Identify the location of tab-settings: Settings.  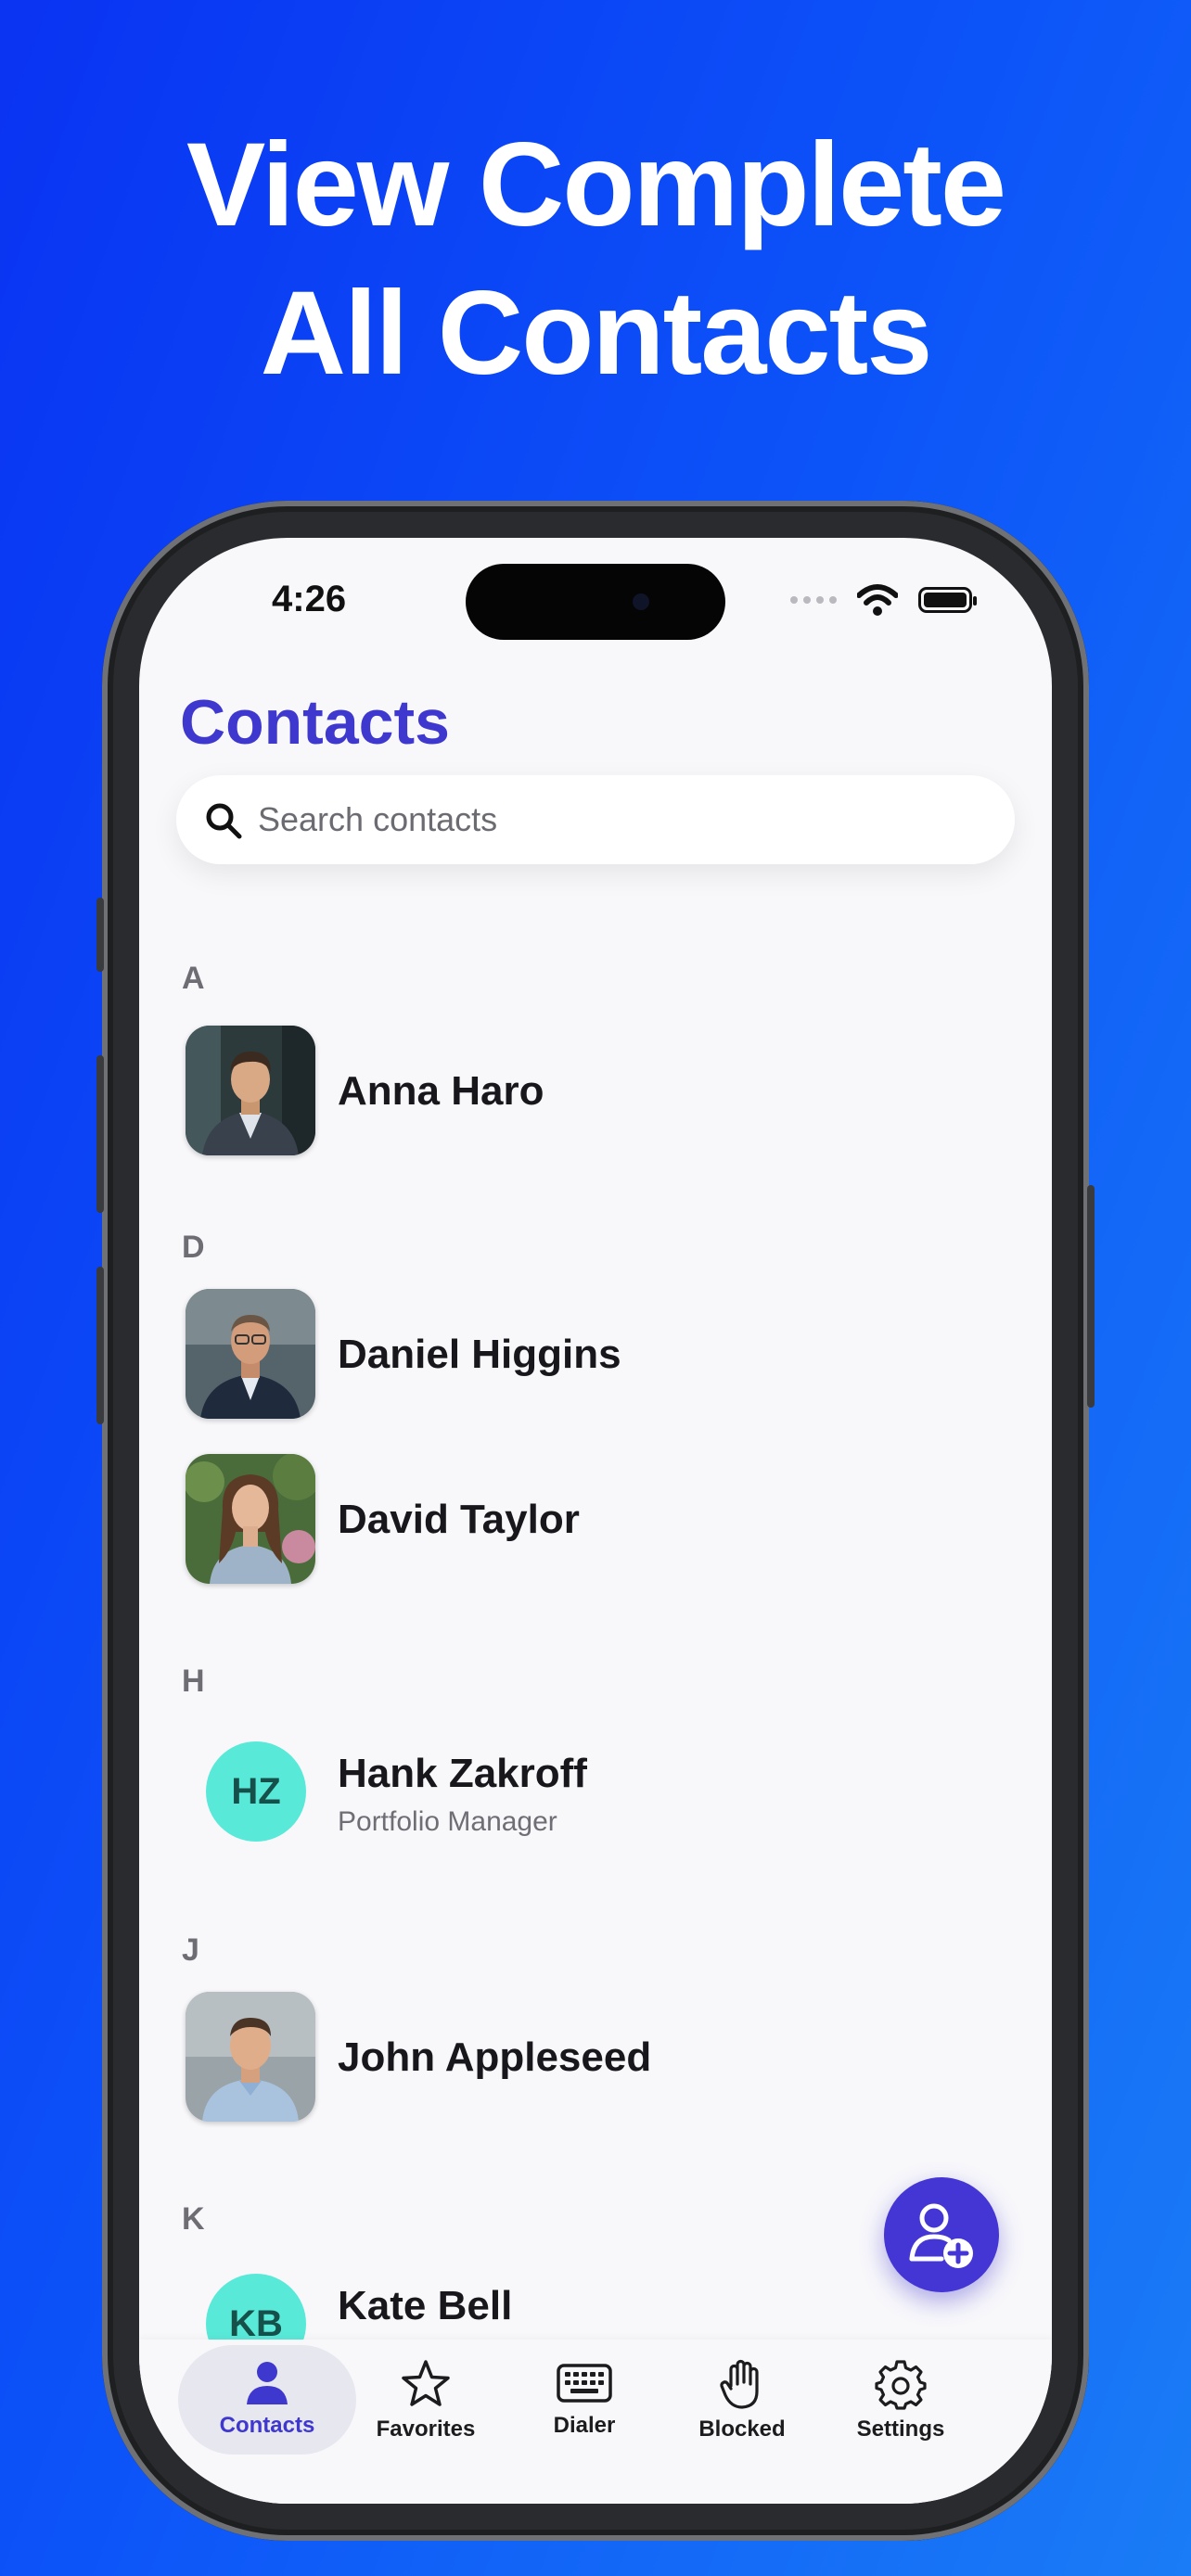
(900, 2400).